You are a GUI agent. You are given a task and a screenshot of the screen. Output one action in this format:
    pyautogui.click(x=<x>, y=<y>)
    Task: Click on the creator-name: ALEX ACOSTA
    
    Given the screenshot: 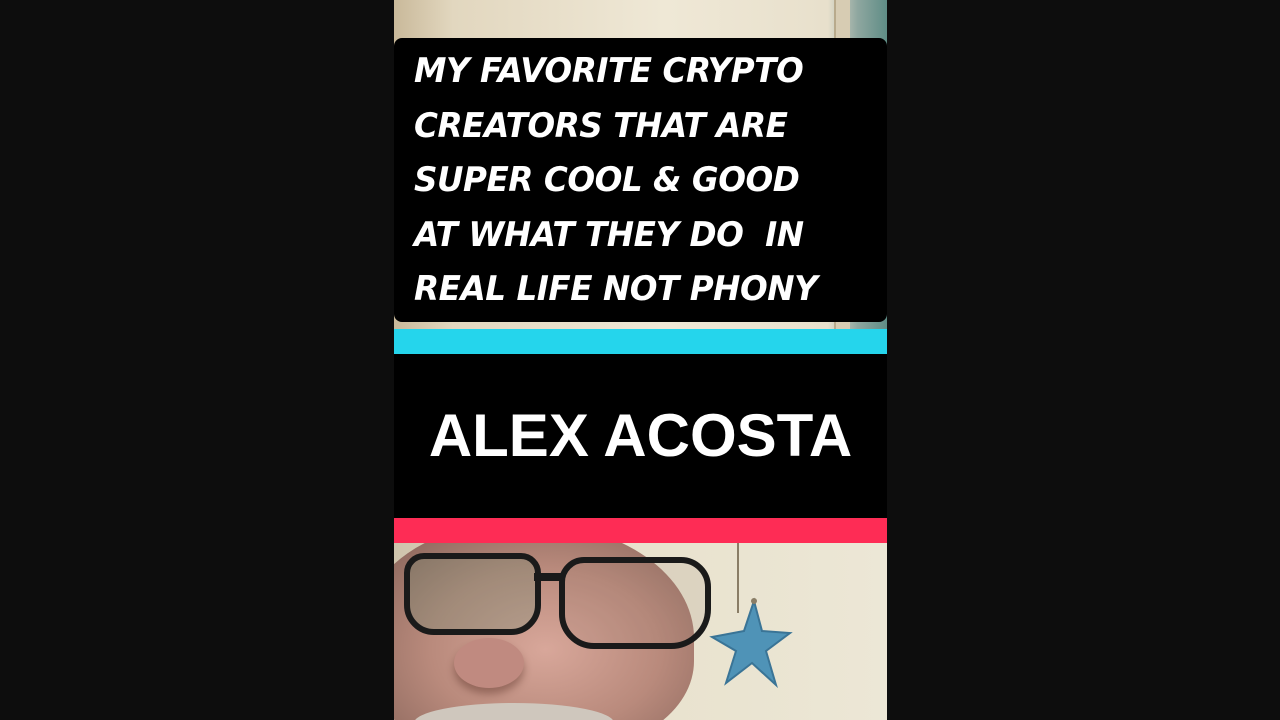 What is the action you would take?
    pyautogui.click(x=640, y=435)
    